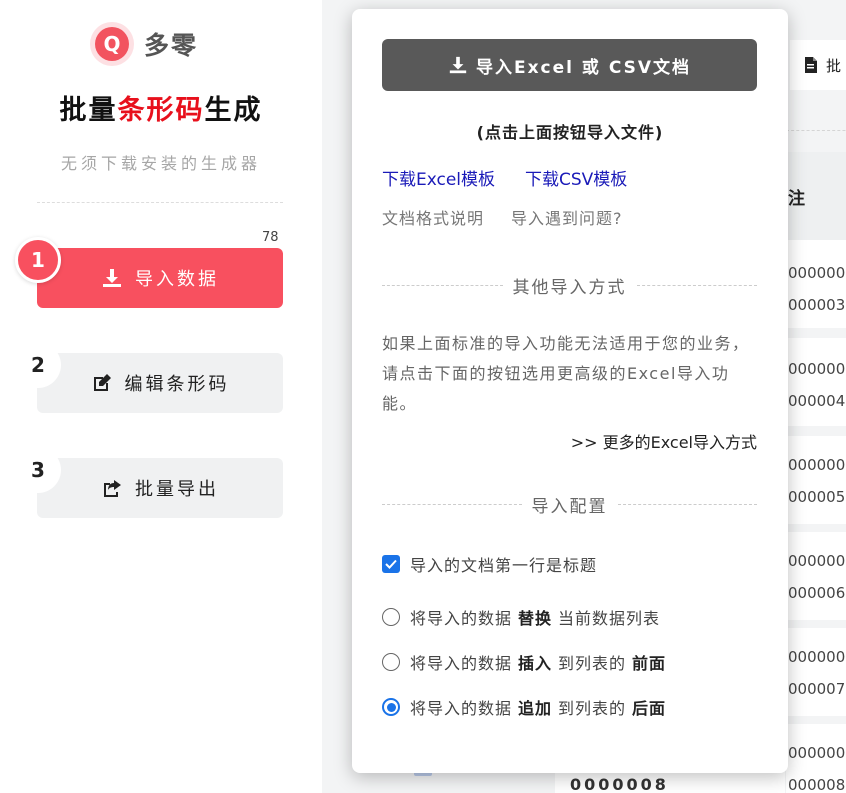 The height and width of the screenshot is (793, 846). What do you see at coordinates (796, 198) in the screenshot?
I see `bg-header-label: 注` at bounding box center [796, 198].